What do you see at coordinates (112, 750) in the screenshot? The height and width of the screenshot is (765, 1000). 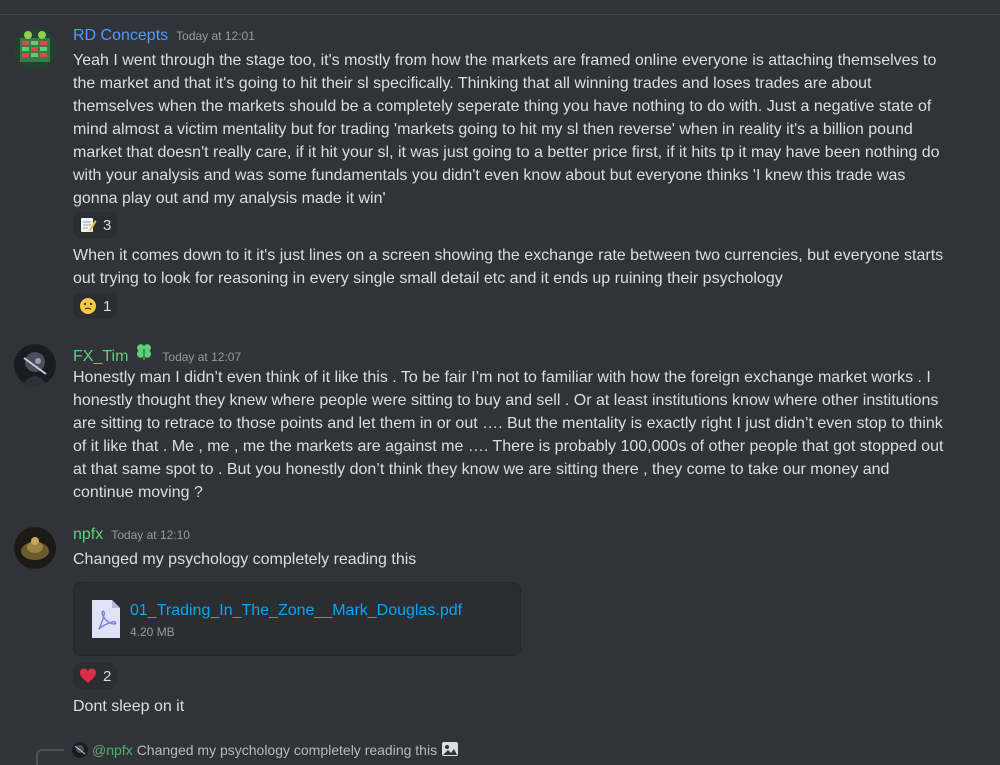 I see `reply-mention: @npfx` at bounding box center [112, 750].